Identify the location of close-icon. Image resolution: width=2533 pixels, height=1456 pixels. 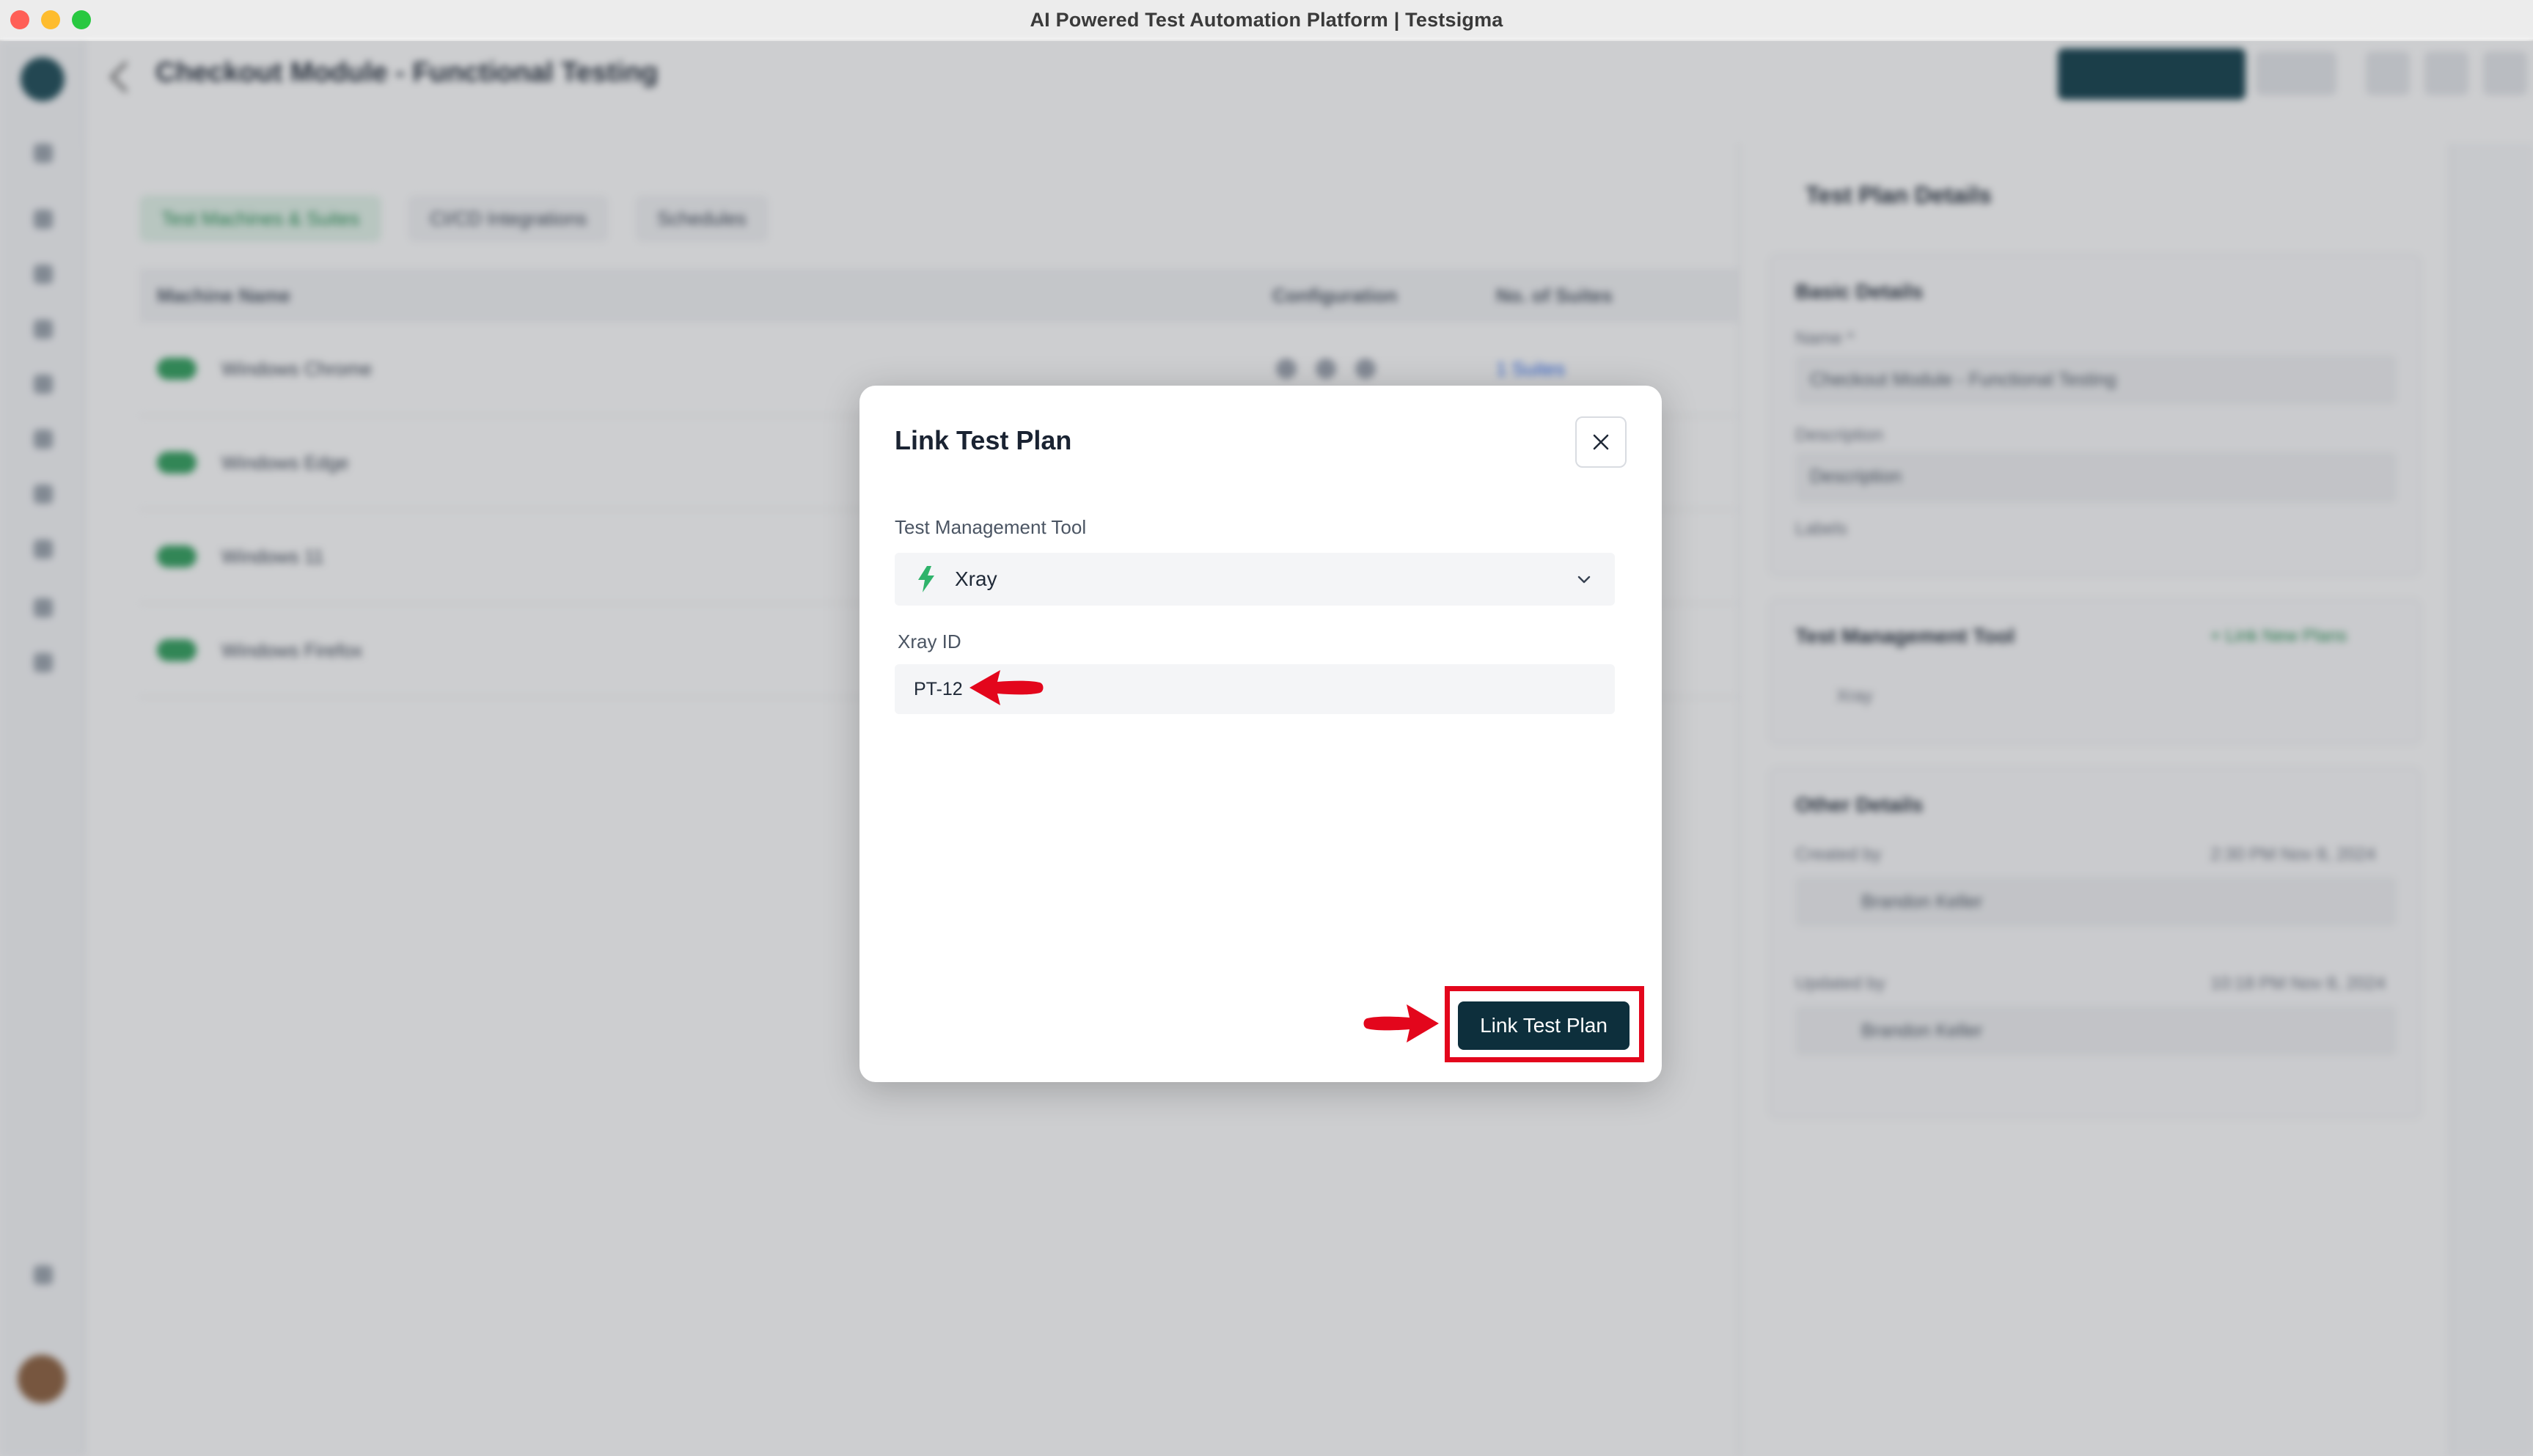
(1601, 442).